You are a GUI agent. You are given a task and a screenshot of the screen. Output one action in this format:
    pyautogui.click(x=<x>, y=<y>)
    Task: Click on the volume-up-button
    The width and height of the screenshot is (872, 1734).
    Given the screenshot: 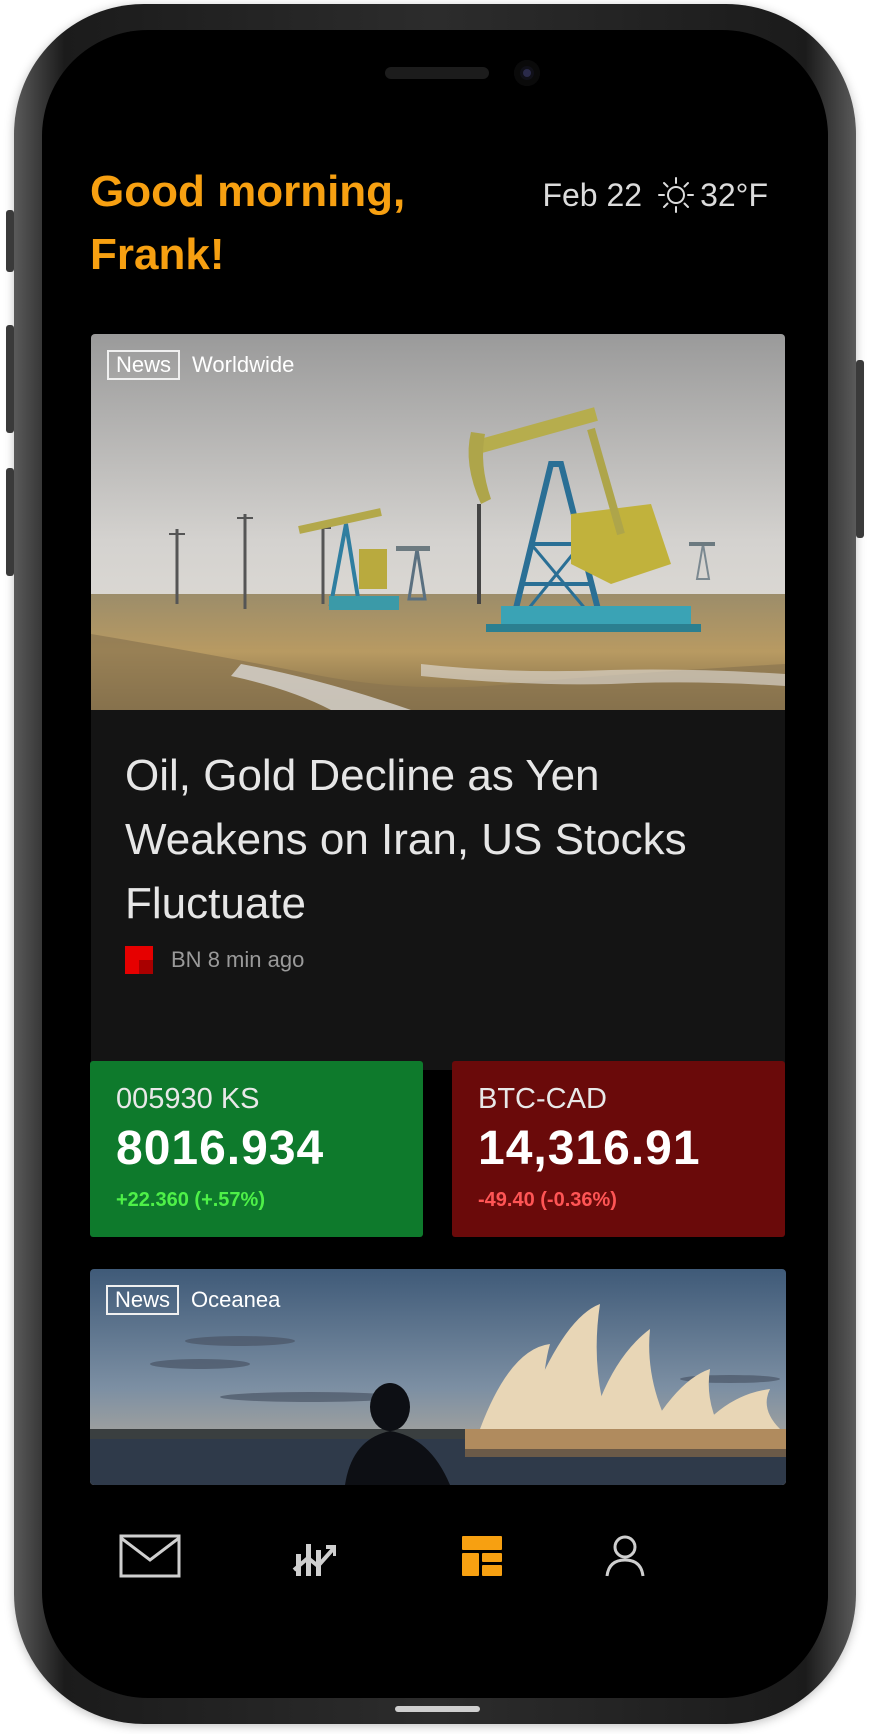 What is the action you would take?
    pyautogui.click(x=10, y=379)
    